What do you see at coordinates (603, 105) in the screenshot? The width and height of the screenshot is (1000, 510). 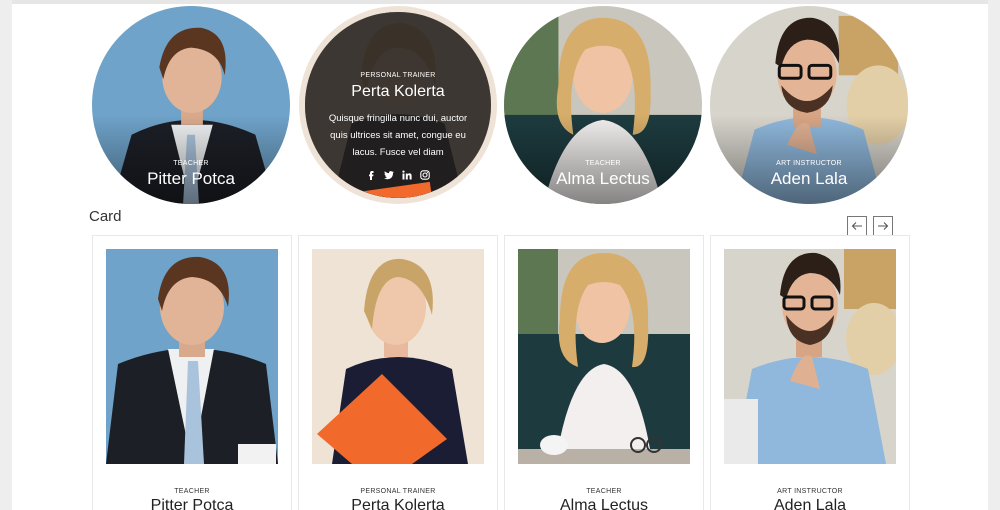 I see `team-circle-alma: TEACHER Alma Lectus` at bounding box center [603, 105].